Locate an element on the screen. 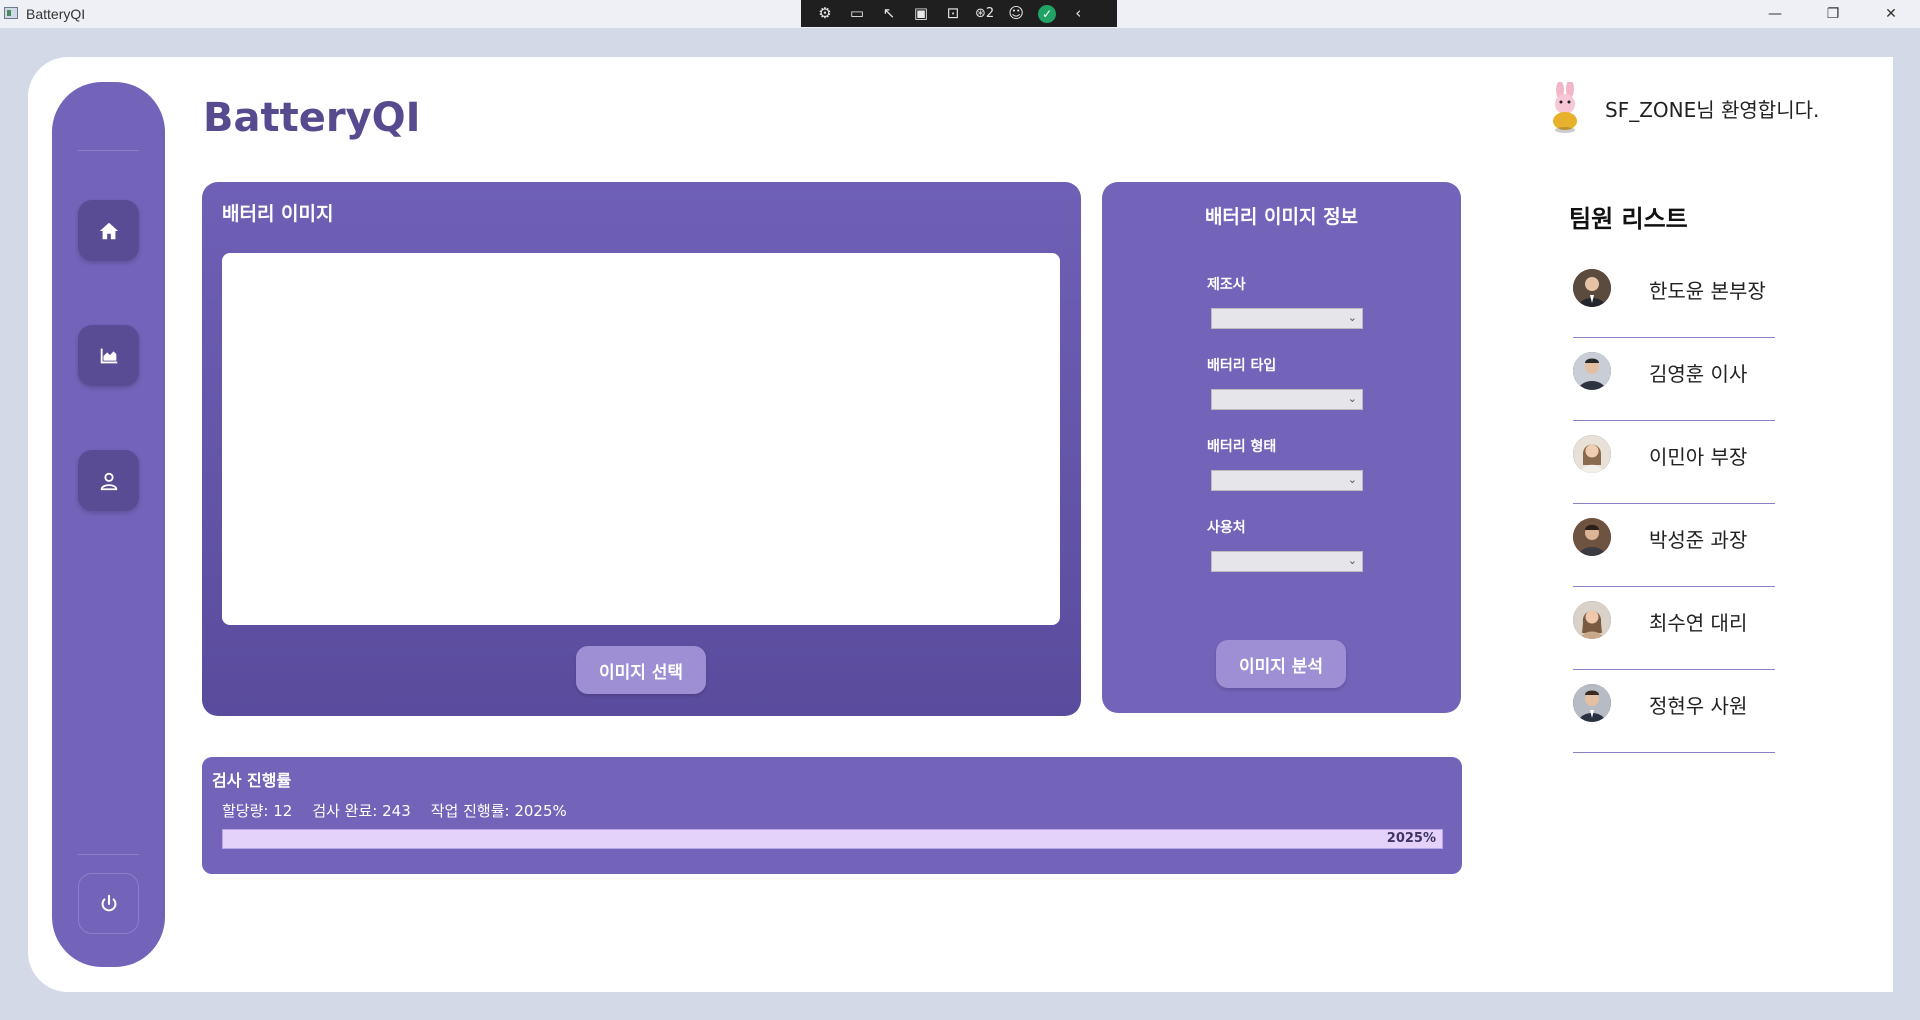  member-name: 정현우 사원 is located at coordinates (1698, 706).